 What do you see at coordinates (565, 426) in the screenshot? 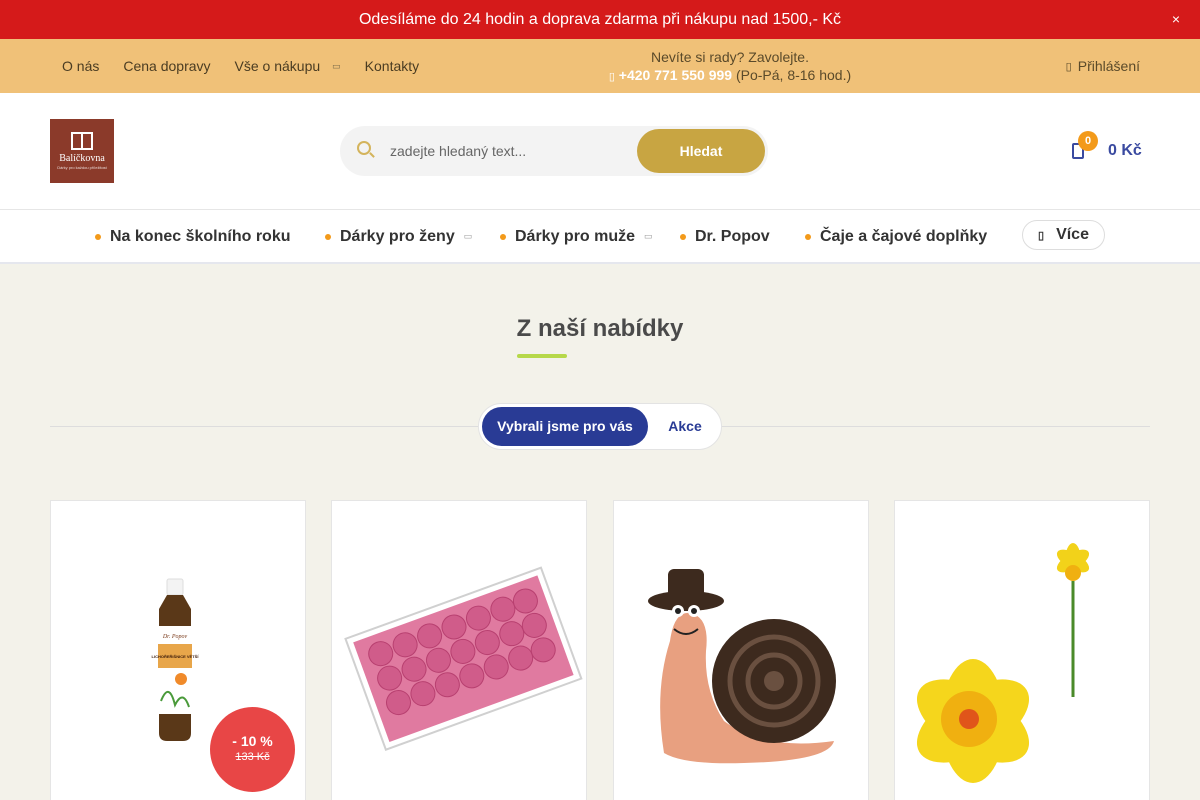
I see `tab-recommended: Vybrali jsme pro vás` at bounding box center [565, 426].